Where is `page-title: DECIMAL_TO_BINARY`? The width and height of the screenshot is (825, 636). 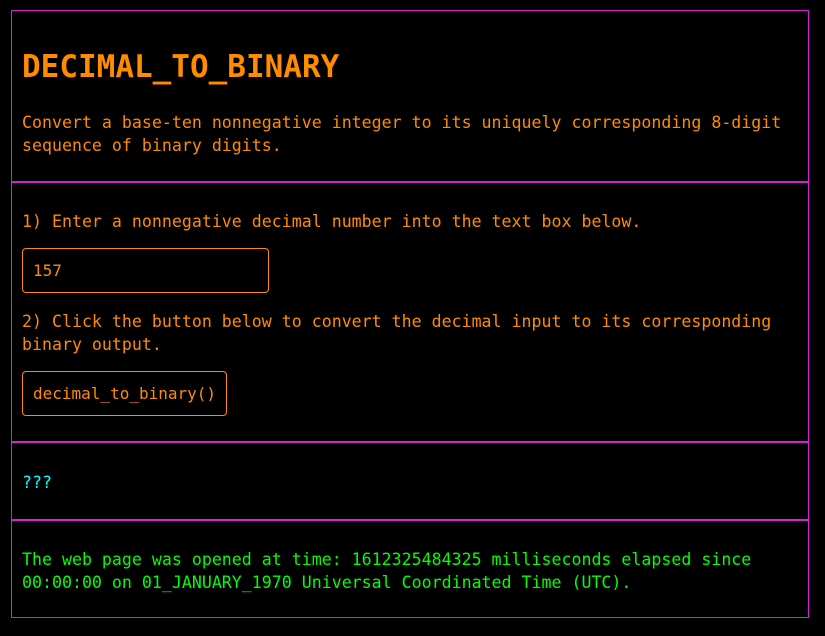 page-title: DECIMAL_TO_BINARY is located at coordinates (181, 67).